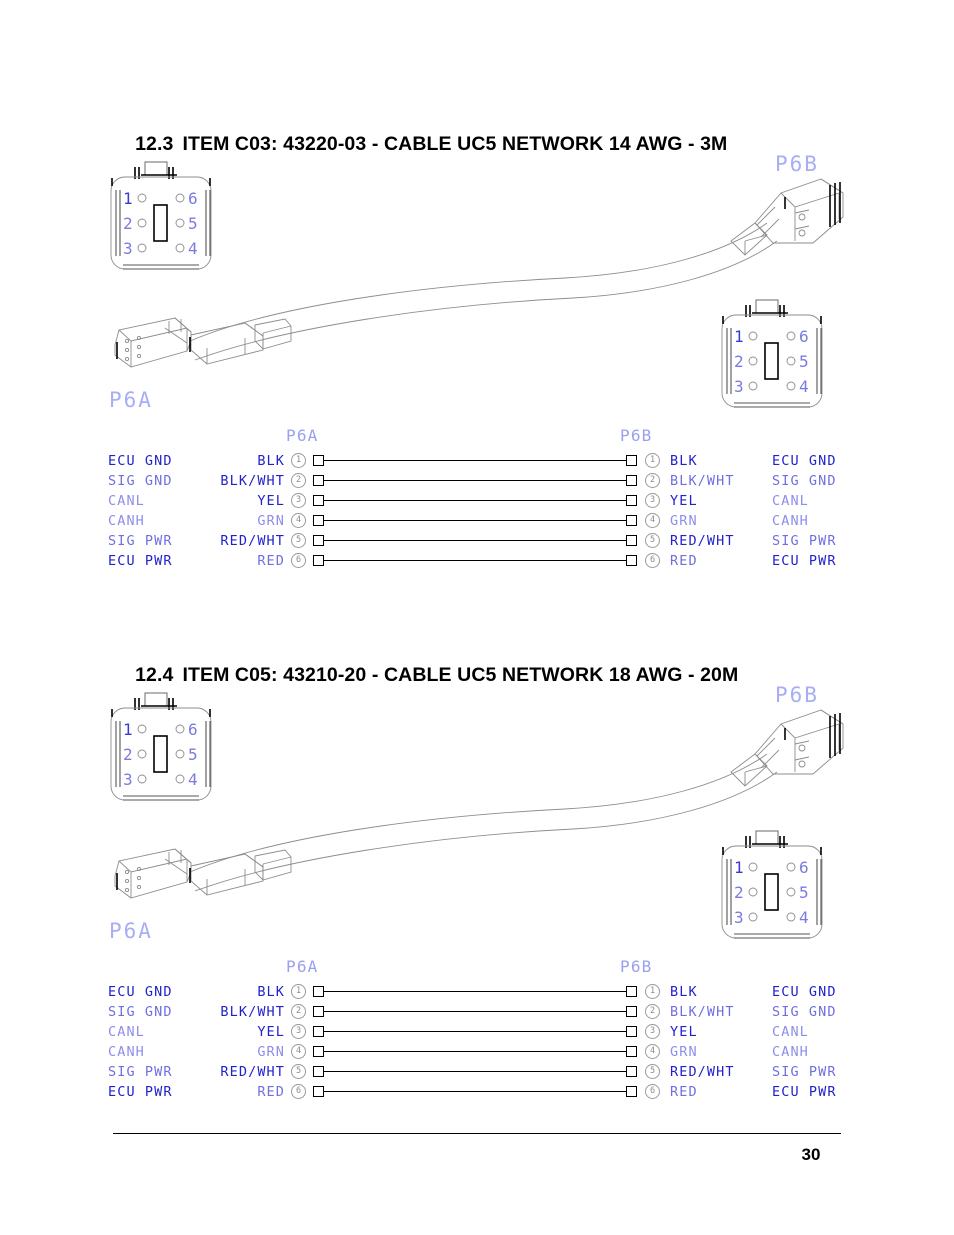 This screenshot has height=1235, width=954. I want to click on table-row: CANL YEL 3 3 YEL CANL, so click(477, 1032).